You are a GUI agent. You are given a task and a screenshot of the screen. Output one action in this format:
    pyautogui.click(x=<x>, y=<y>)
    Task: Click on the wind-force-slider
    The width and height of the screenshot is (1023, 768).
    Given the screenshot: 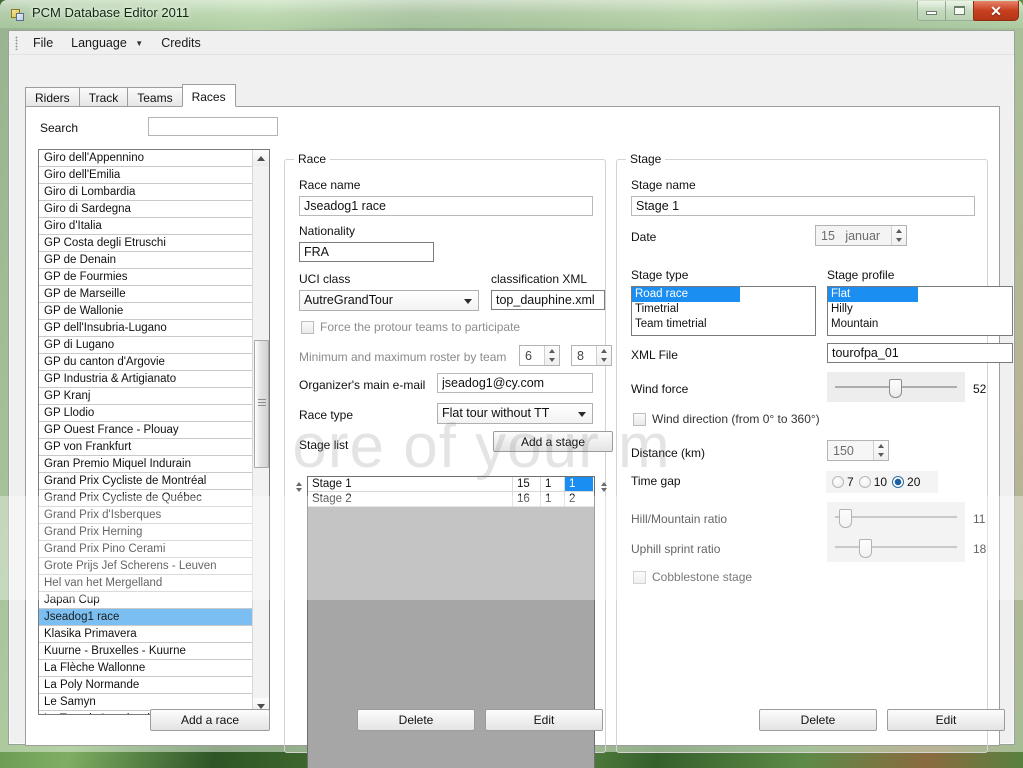 What is the action you would take?
    pyautogui.click(x=896, y=387)
    